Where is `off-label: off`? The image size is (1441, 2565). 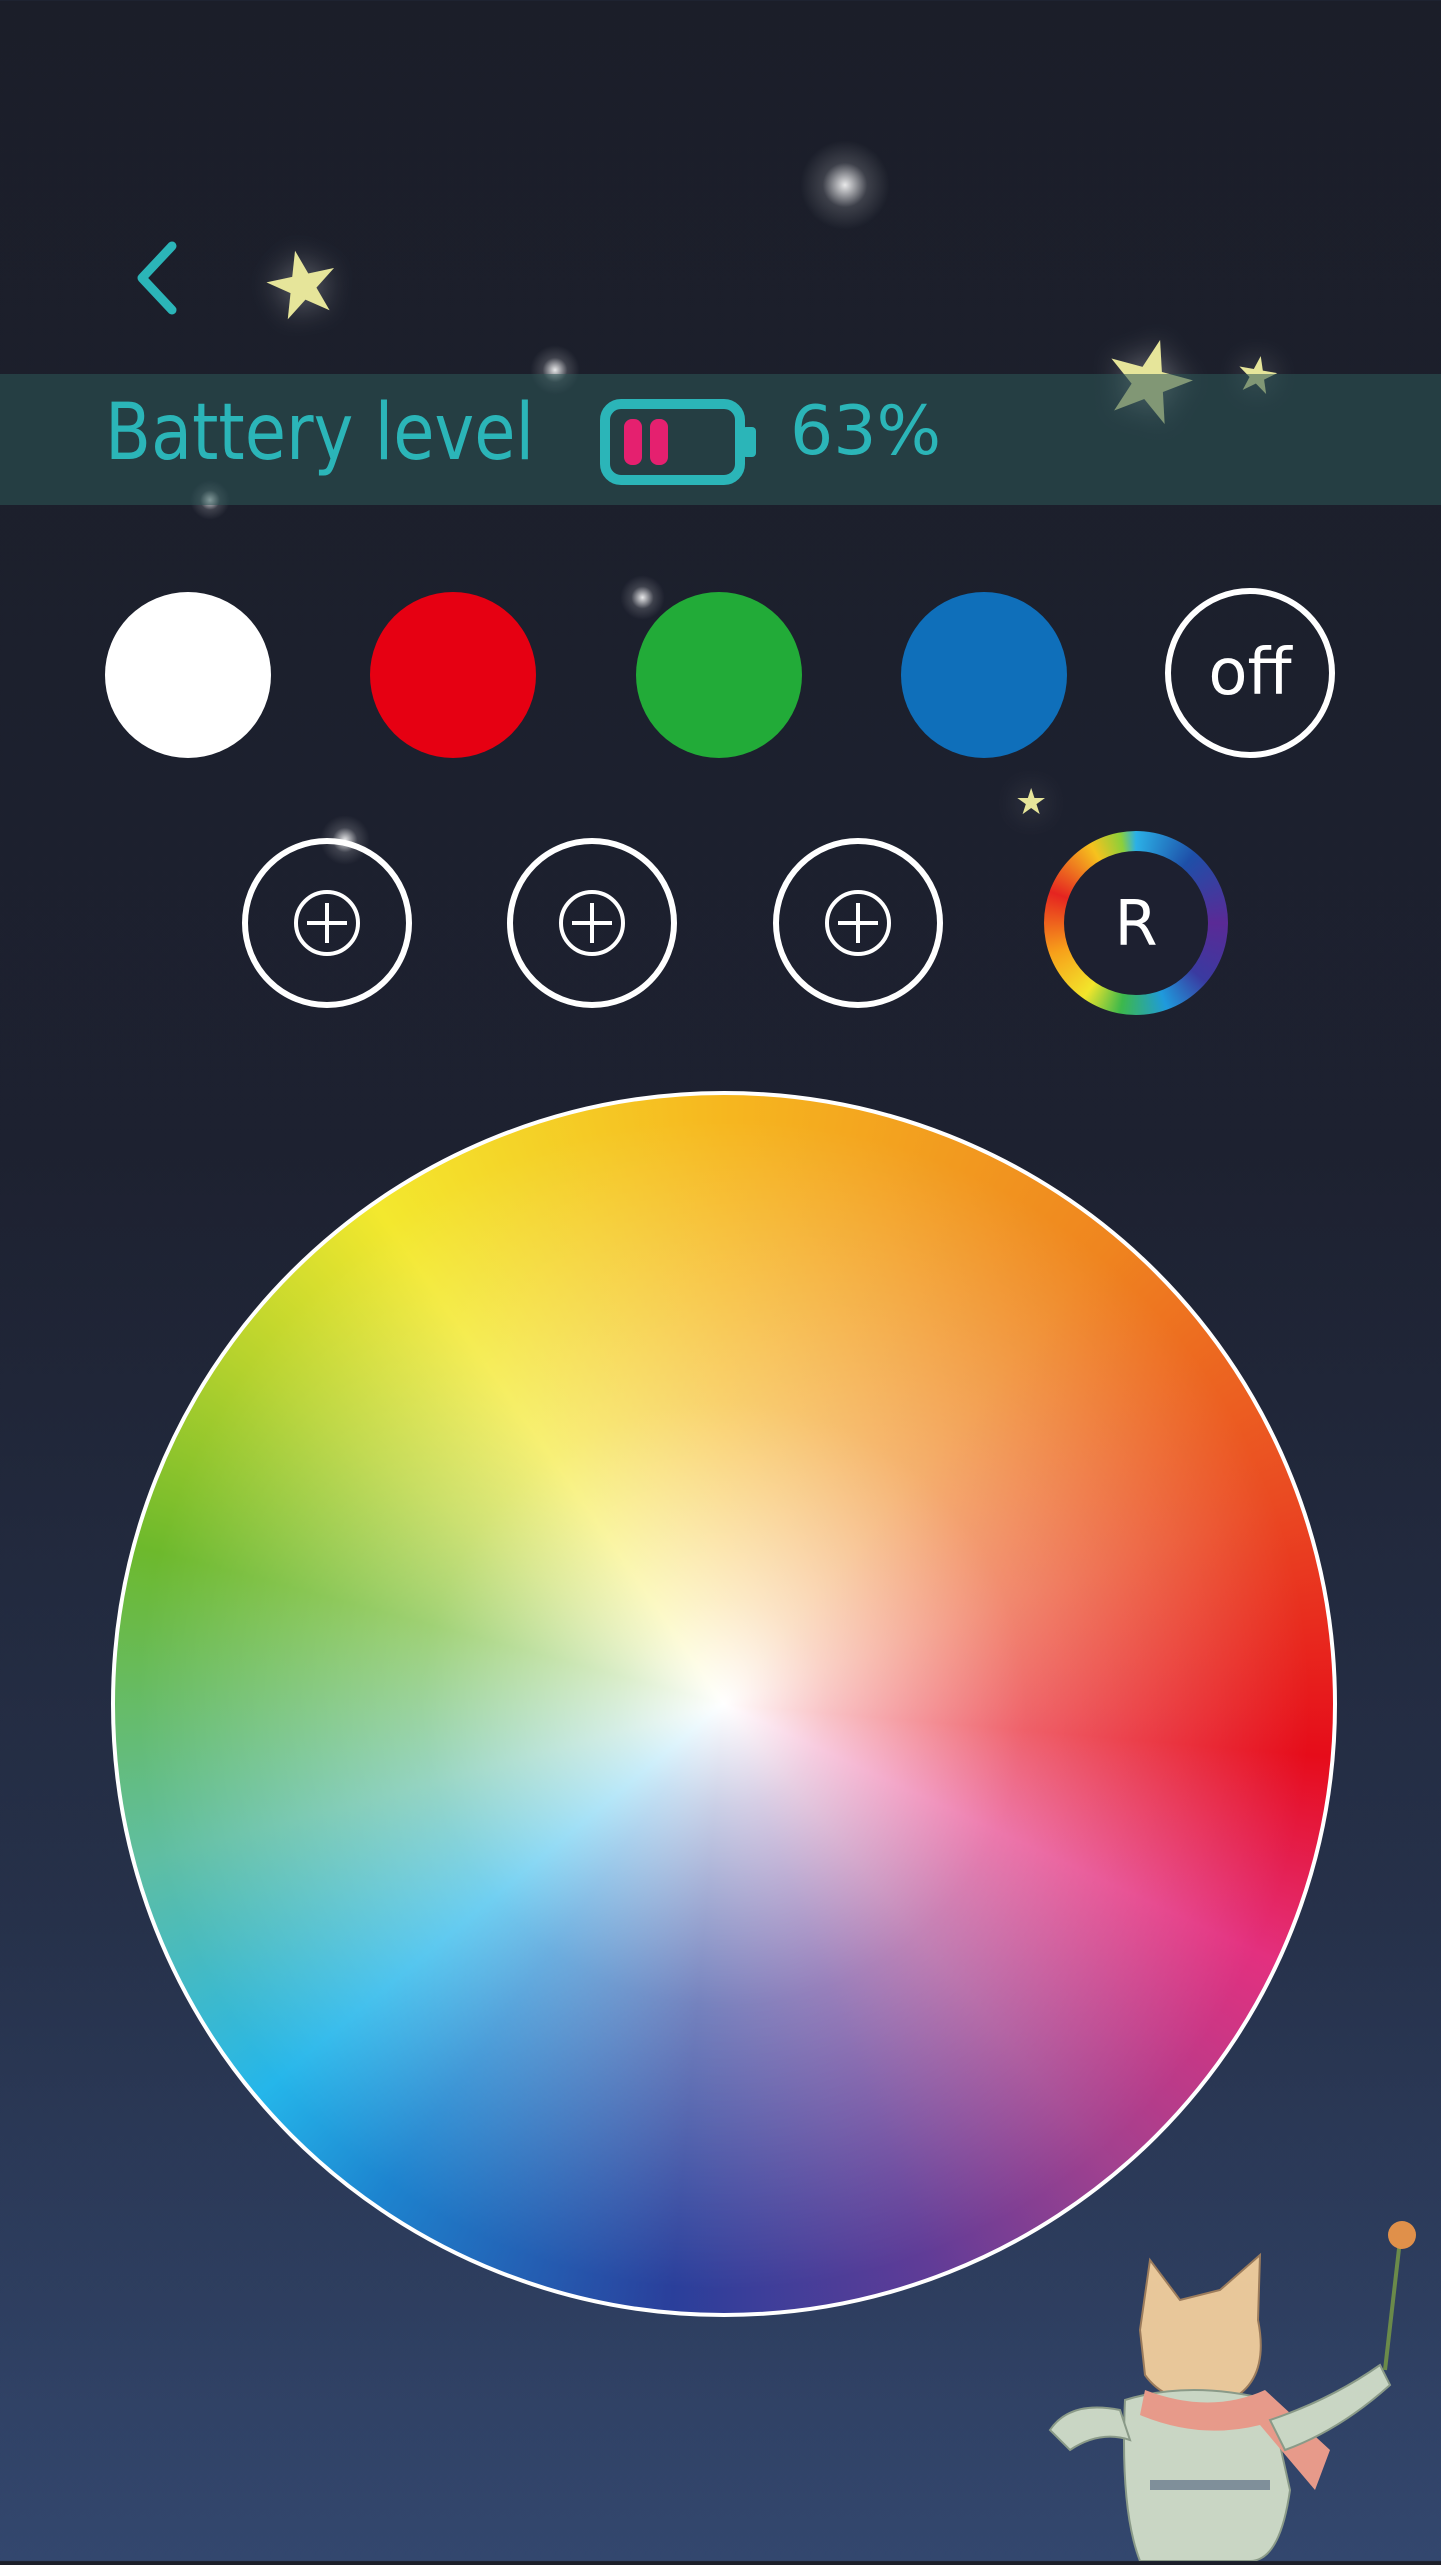 off-label: off is located at coordinates (1250, 673).